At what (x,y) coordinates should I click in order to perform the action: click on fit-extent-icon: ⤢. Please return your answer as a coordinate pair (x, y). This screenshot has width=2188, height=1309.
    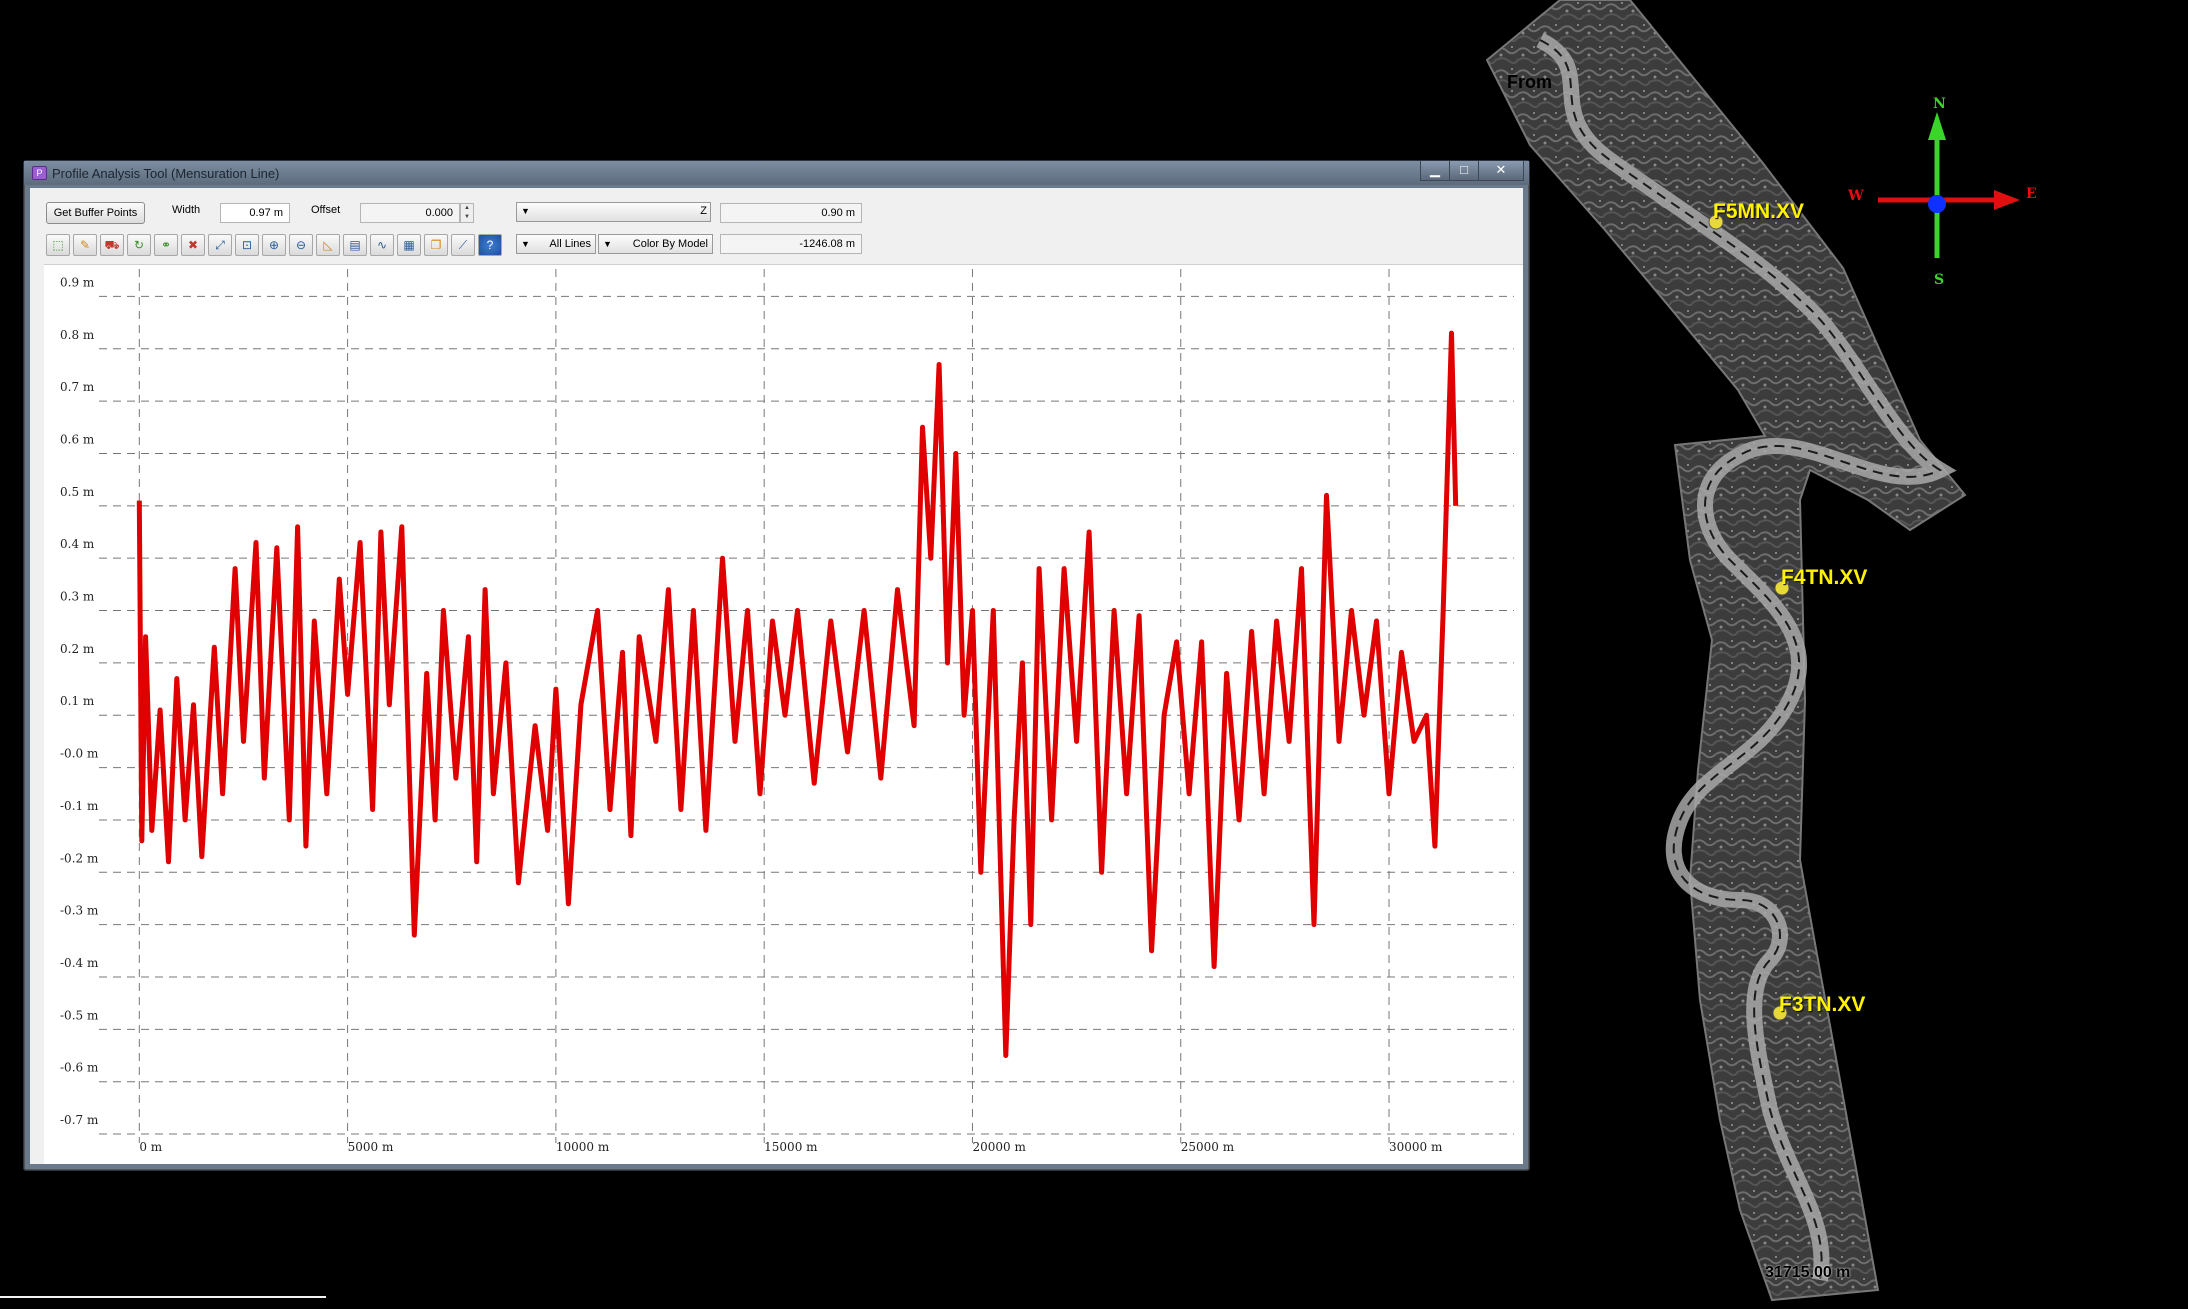
    Looking at the image, I should click on (220, 245).